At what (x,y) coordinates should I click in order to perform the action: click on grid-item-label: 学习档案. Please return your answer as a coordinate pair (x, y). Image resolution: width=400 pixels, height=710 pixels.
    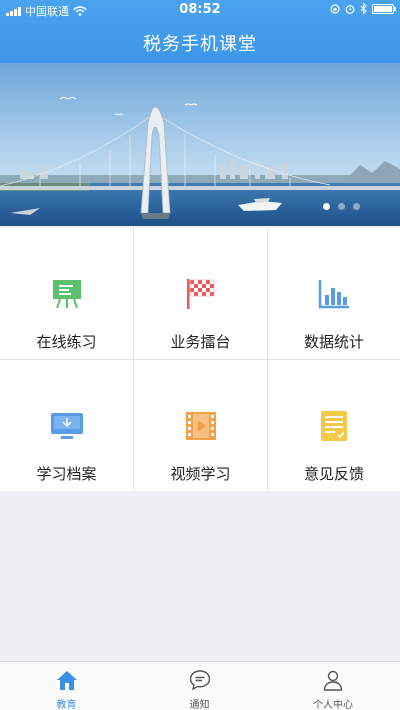
    Looking at the image, I should click on (66, 474).